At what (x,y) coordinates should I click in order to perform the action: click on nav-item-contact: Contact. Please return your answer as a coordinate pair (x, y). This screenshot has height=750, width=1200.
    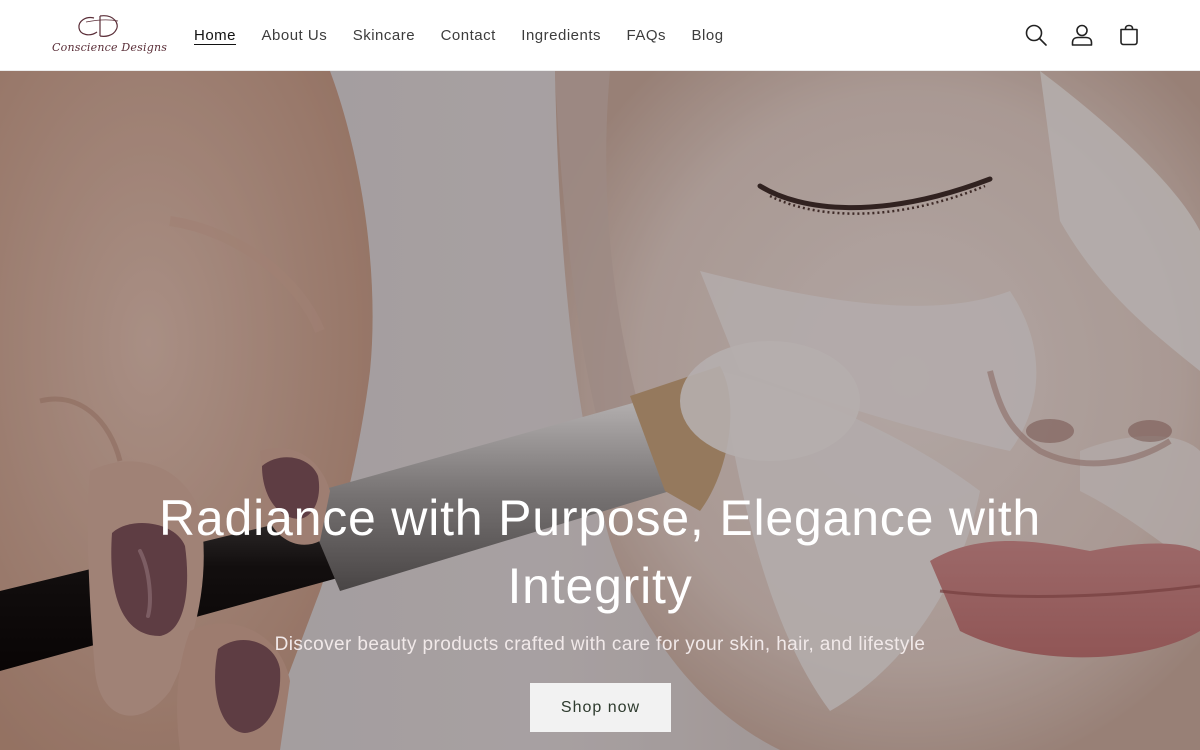
    Looking at the image, I should click on (468, 35).